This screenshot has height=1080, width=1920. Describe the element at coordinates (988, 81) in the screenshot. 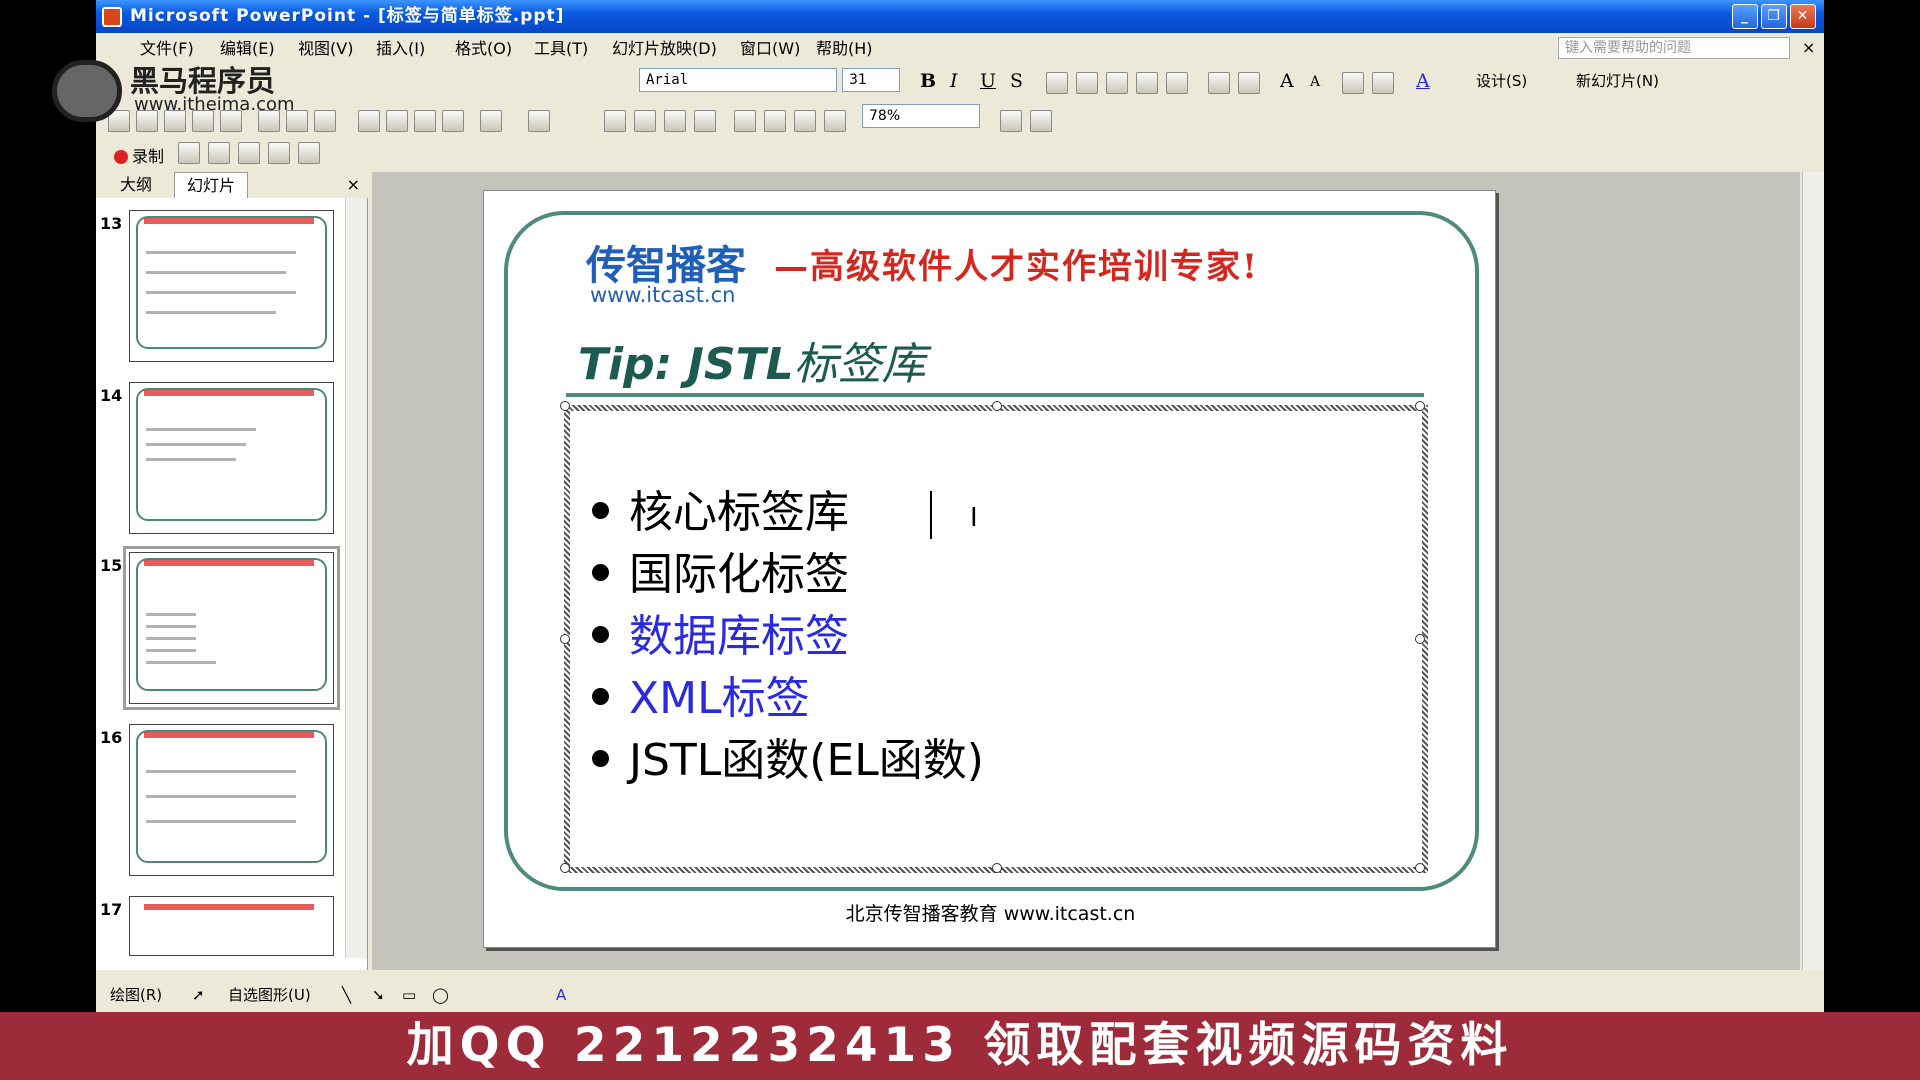

I see `underline-button: U` at that location.